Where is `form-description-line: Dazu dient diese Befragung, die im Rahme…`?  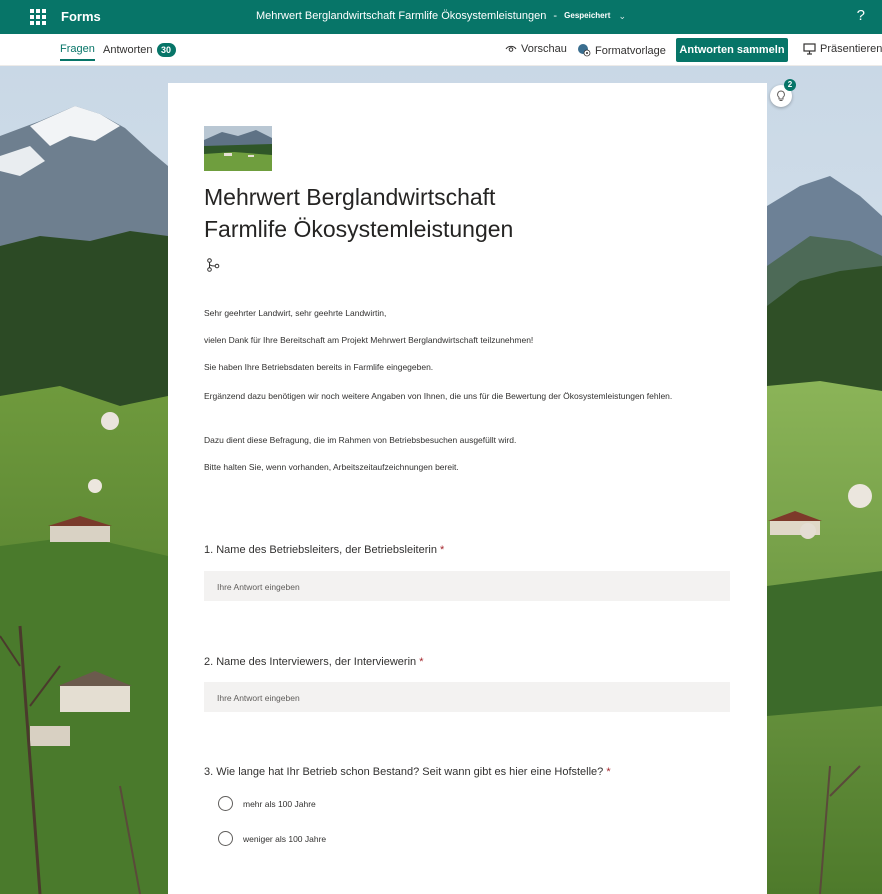
form-description-line: Dazu dient diese Befragung, die im Rahme… is located at coordinates (360, 440).